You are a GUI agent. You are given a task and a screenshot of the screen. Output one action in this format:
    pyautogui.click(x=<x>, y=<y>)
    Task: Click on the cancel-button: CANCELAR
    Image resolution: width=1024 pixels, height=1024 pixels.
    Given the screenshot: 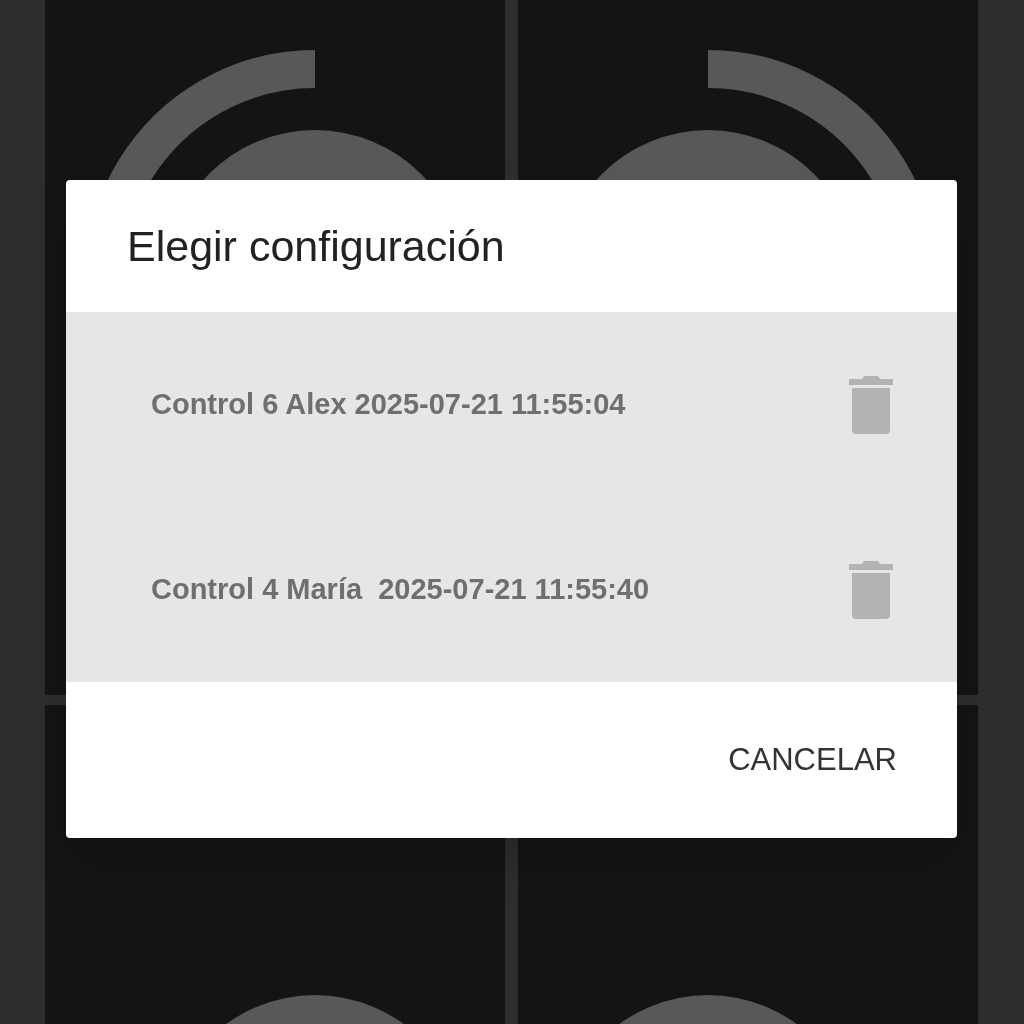 What is the action you would take?
    pyautogui.click(x=812, y=760)
    